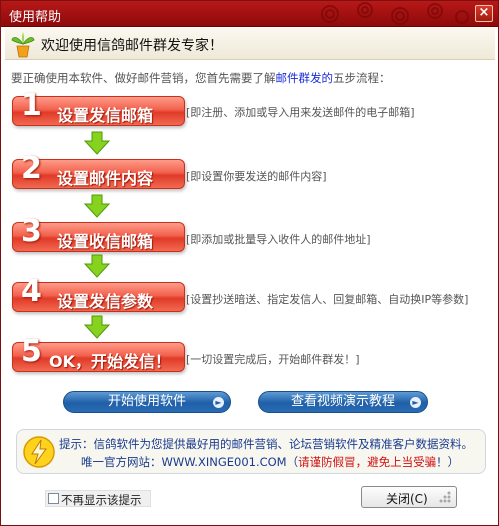 This screenshot has height=526, width=499. I want to click on step-4-note: [设置抄送暗送、指定发信人、回复邮箱、自动换IP等参数], so click(327, 299).